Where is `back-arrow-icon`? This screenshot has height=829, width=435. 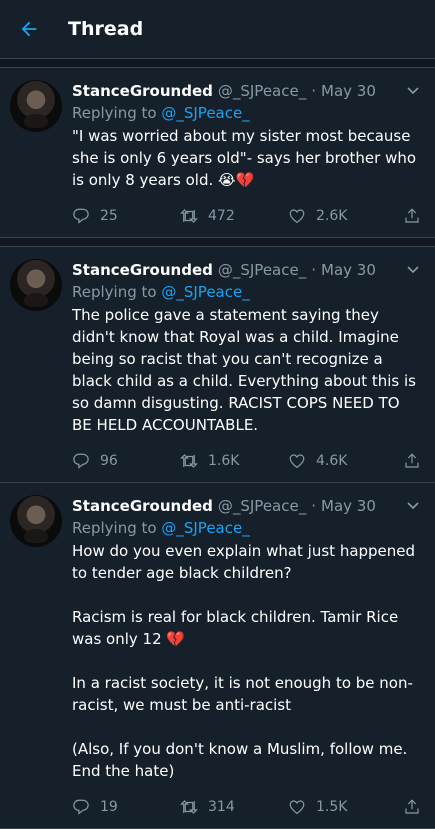 back-arrow-icon is located at coordinates (29, 29).